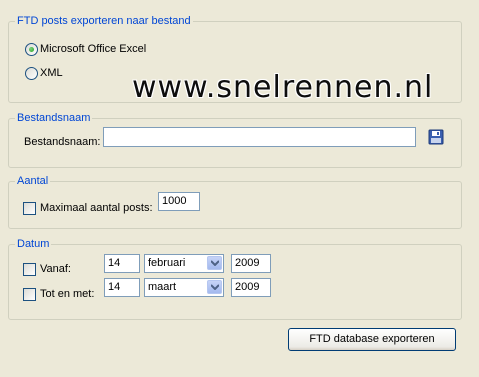 Image resolution: width=479 pixels, height=377 pixels. I want to click on excel-radio, so click(31, 49).